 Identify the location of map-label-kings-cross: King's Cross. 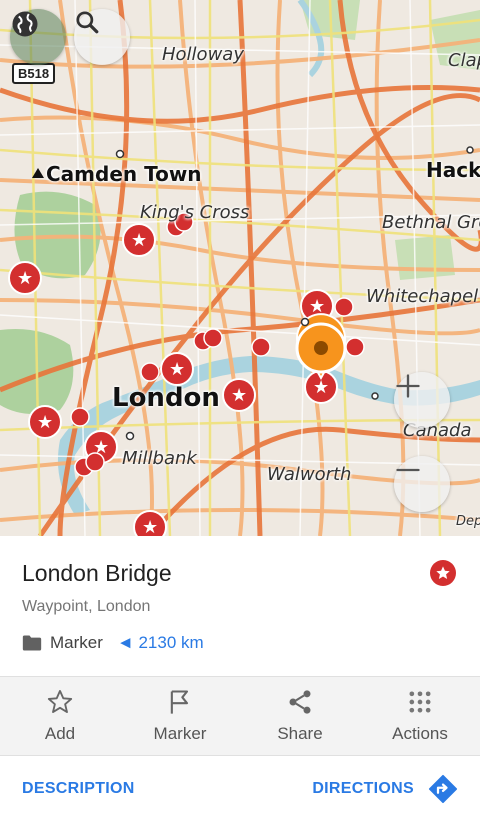
(195, 212).